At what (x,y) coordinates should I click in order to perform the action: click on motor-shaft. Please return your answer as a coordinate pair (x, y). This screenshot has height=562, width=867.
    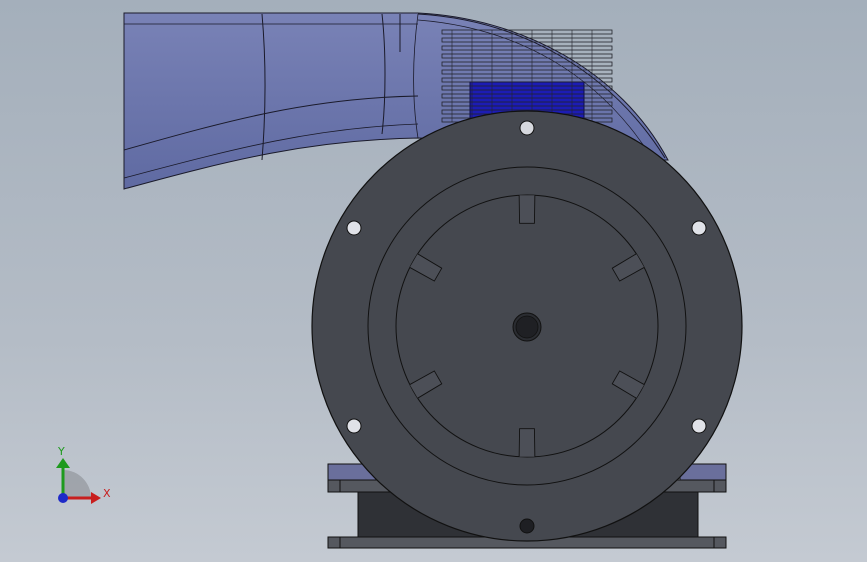
    Looking at the image, I should click on (527, 327).